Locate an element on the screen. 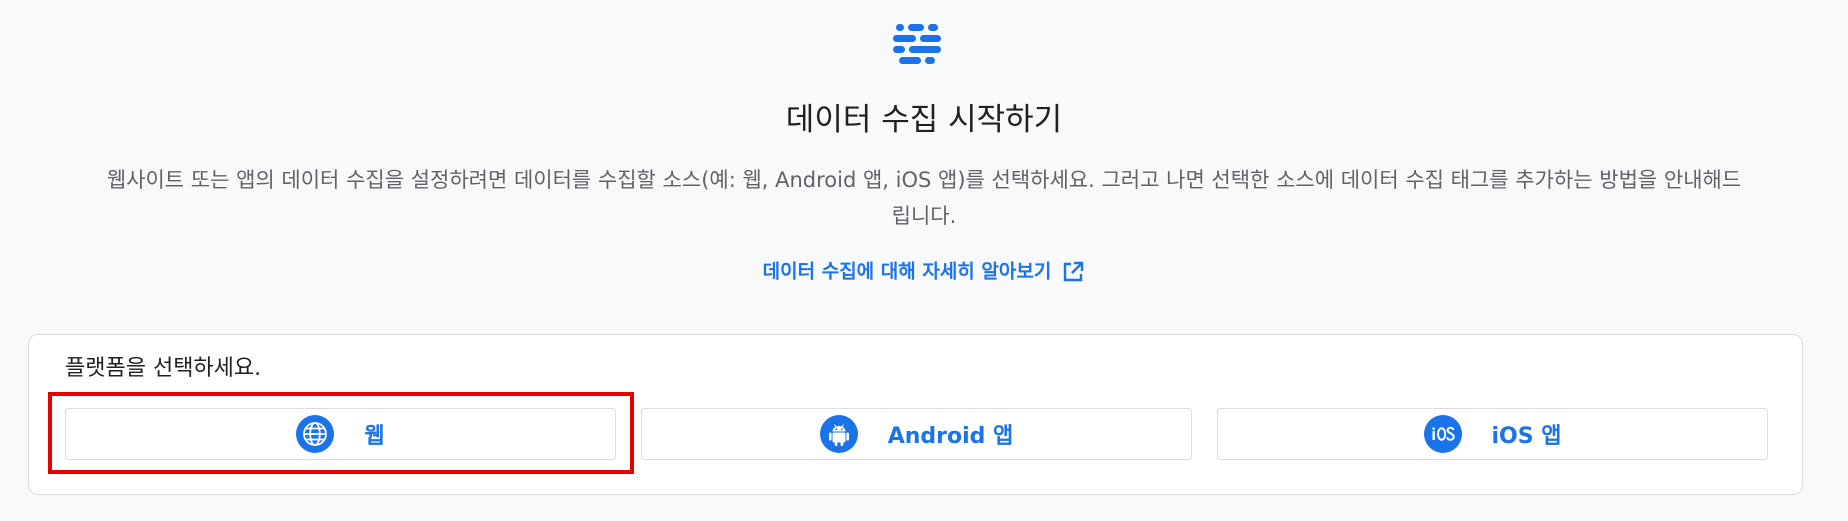 Image resolution: width=1848 pixels, height=521 pixels. data-streams-icon is located at coordinates (917, 44).